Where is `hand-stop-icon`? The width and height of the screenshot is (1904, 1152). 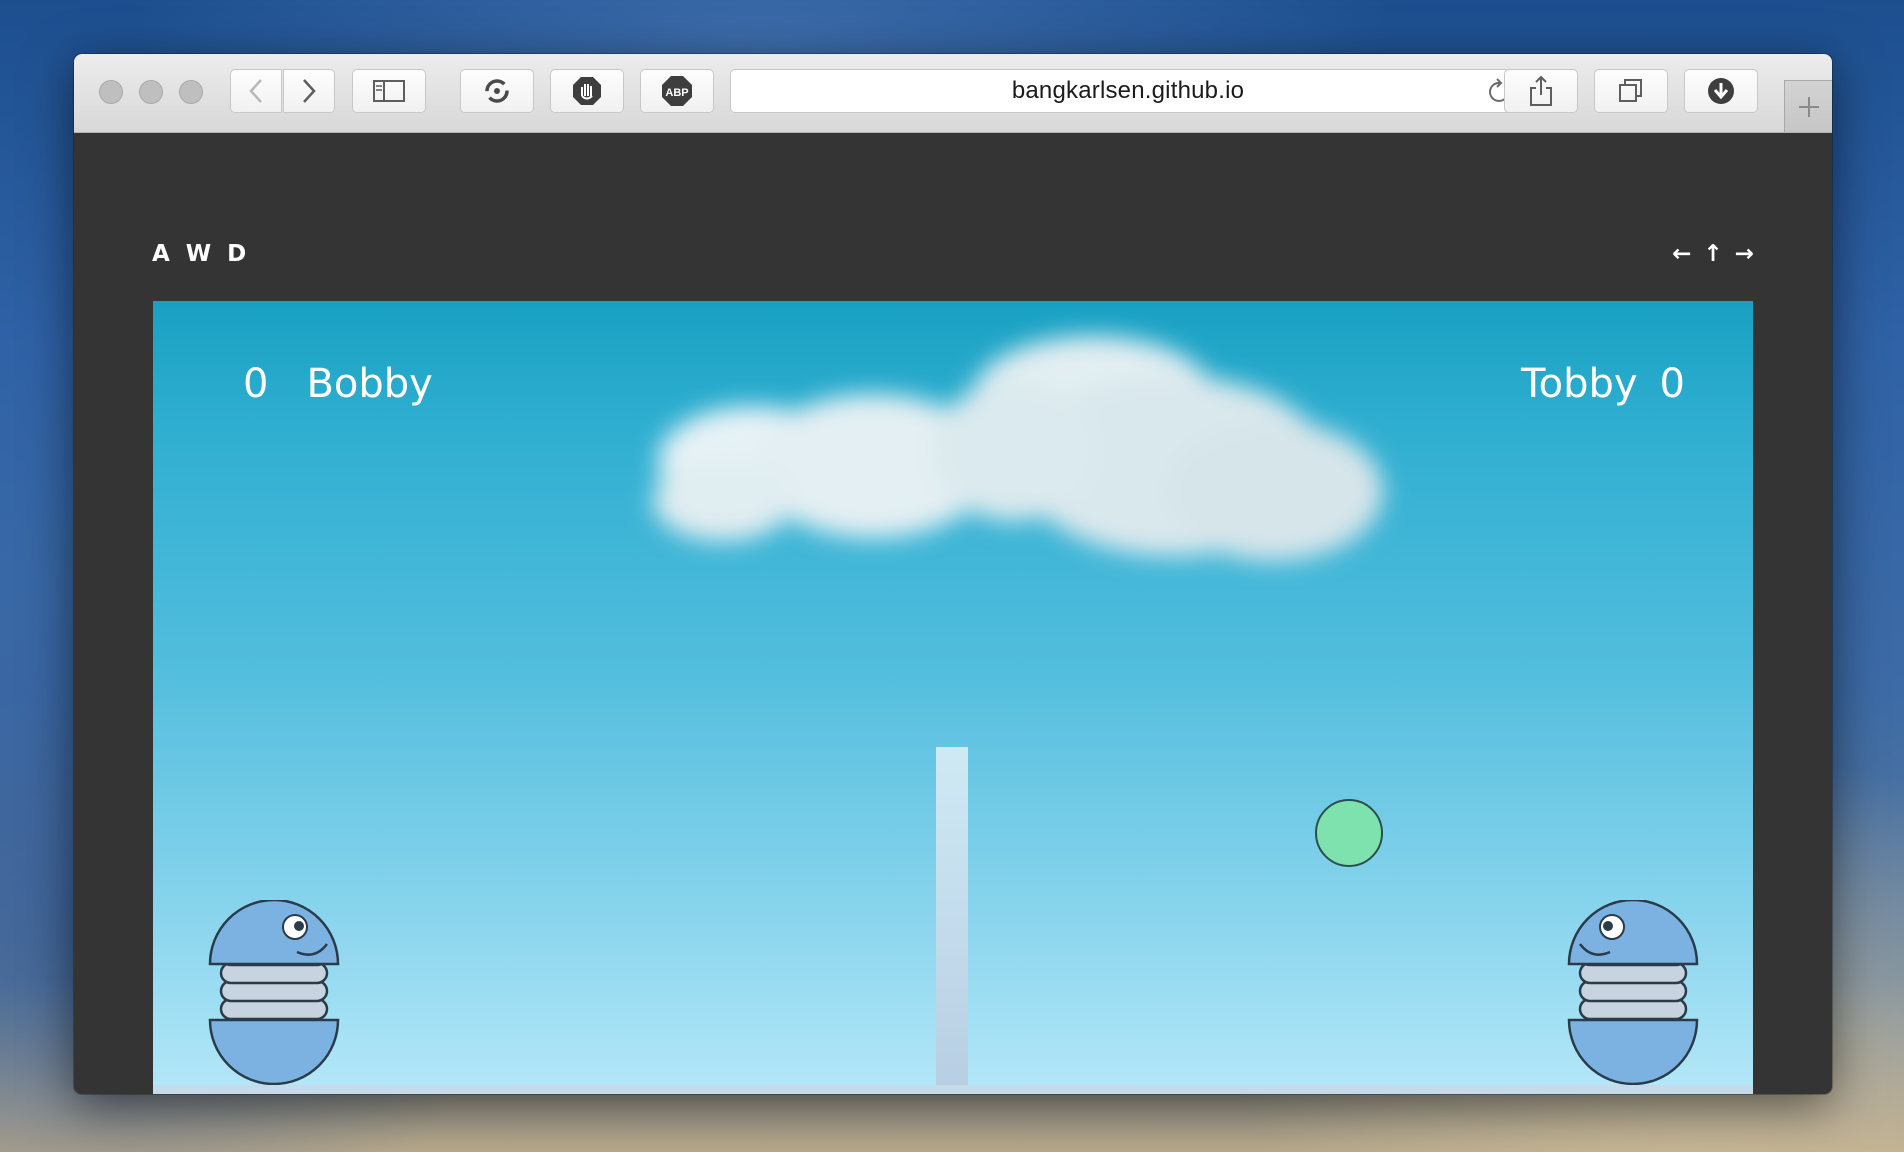 hand-stop-icon is located at coordinates (587, 91).